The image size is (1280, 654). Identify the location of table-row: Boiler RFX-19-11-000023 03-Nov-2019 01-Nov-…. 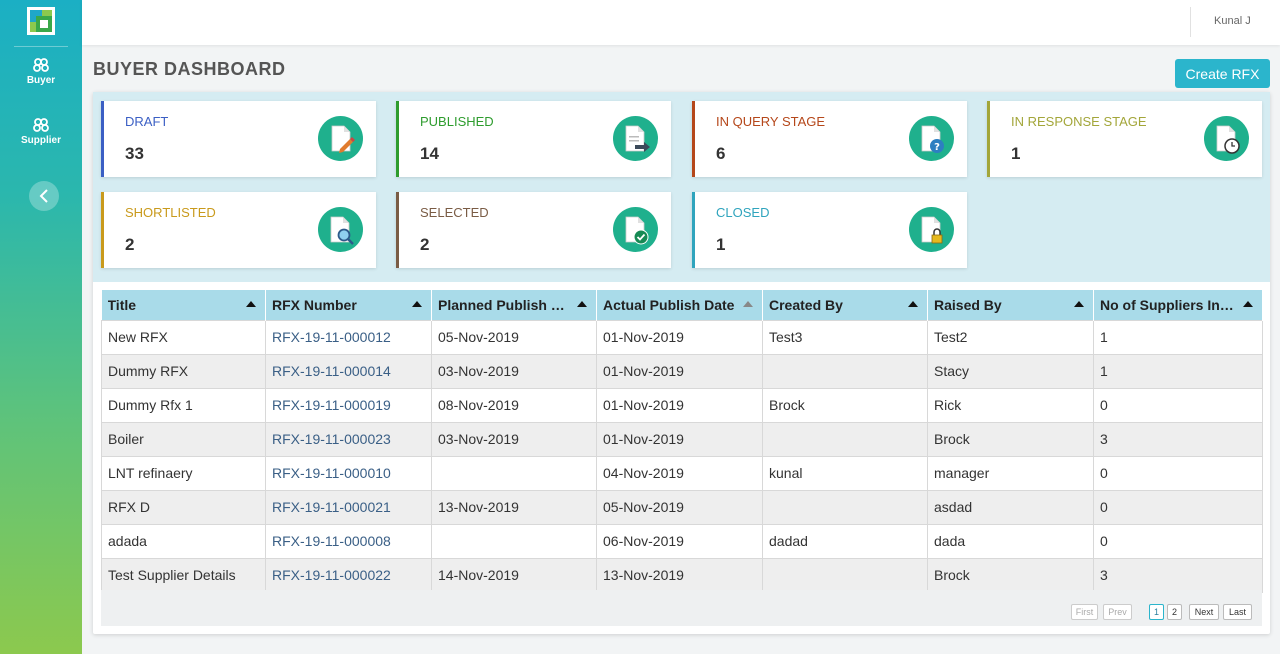
(682, 439).